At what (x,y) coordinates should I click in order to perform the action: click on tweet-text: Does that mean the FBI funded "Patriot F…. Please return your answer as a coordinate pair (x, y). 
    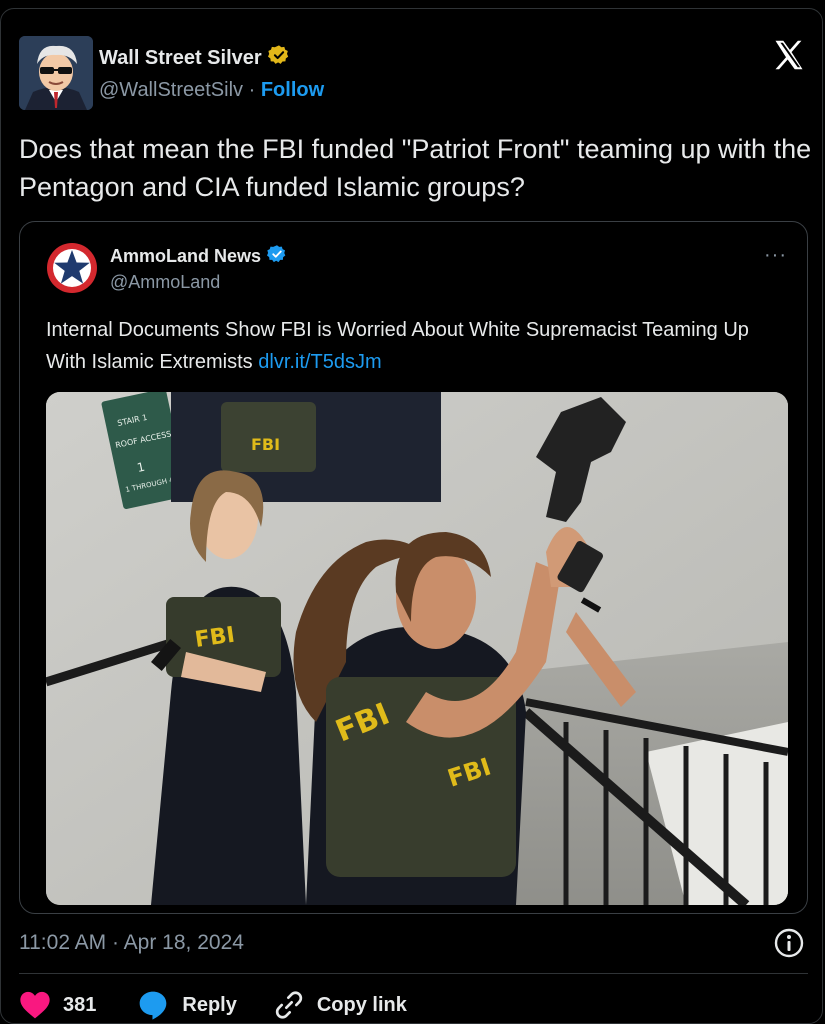
    Looking at the image, I should click on (415, 168).